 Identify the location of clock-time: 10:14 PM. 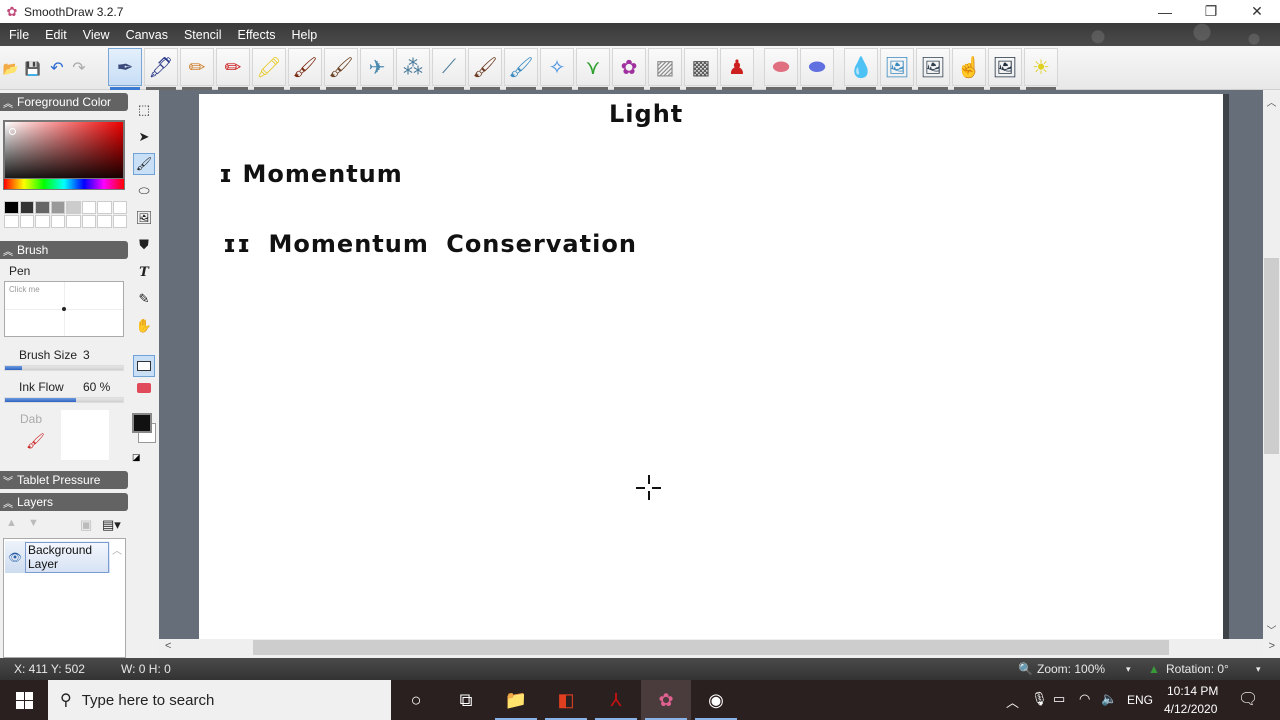
(1192, 691).